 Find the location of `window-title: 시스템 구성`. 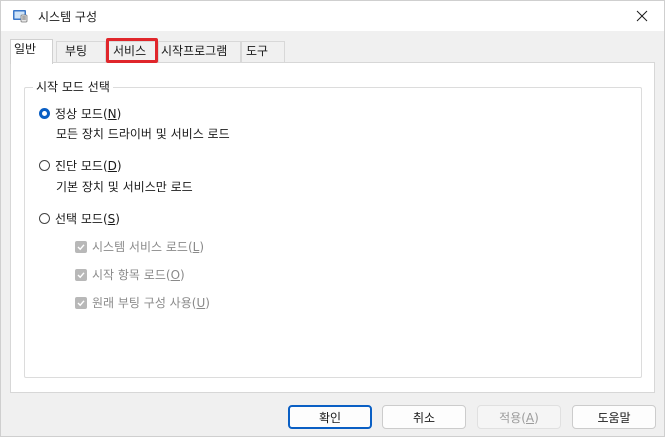

window-title: 시스템 구성 is located at coordinates (68, 17).